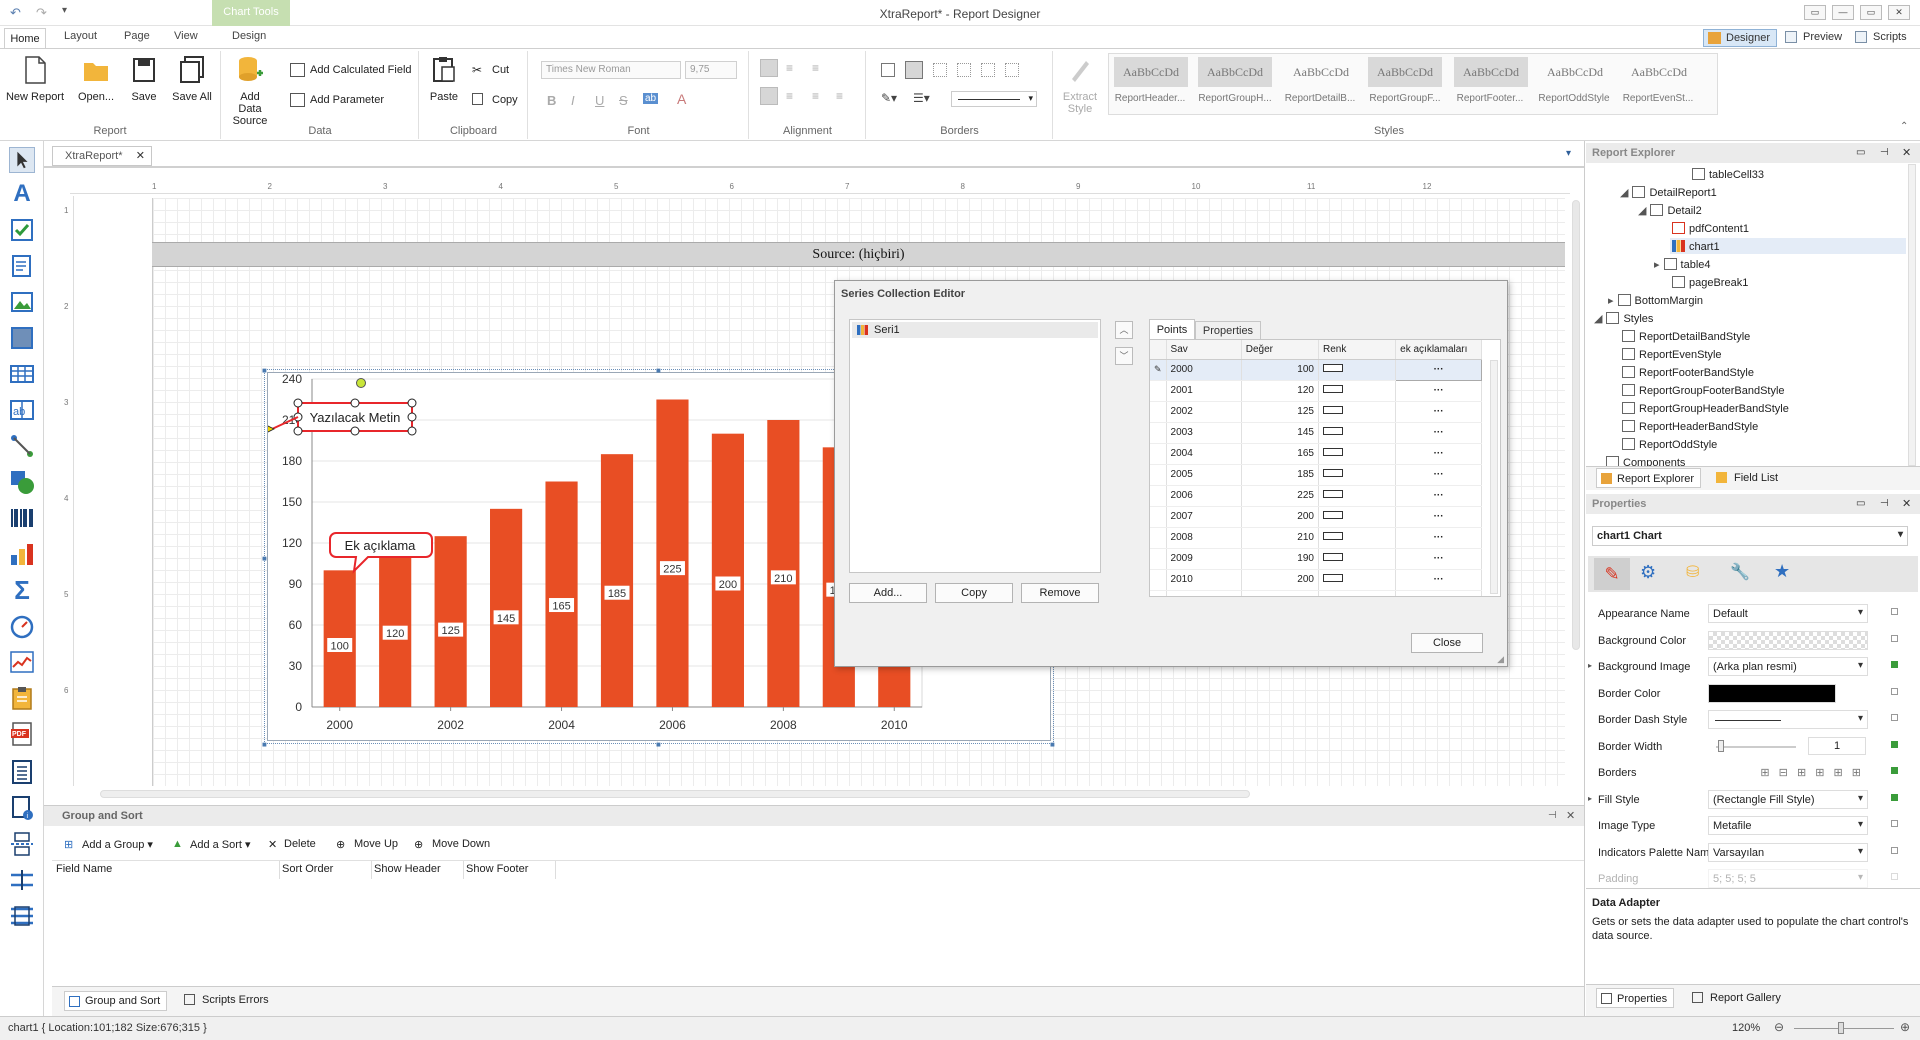 The image size is (1920, 1040). I want to click on points-row: 2005 185 ···, so click(1316, 475).